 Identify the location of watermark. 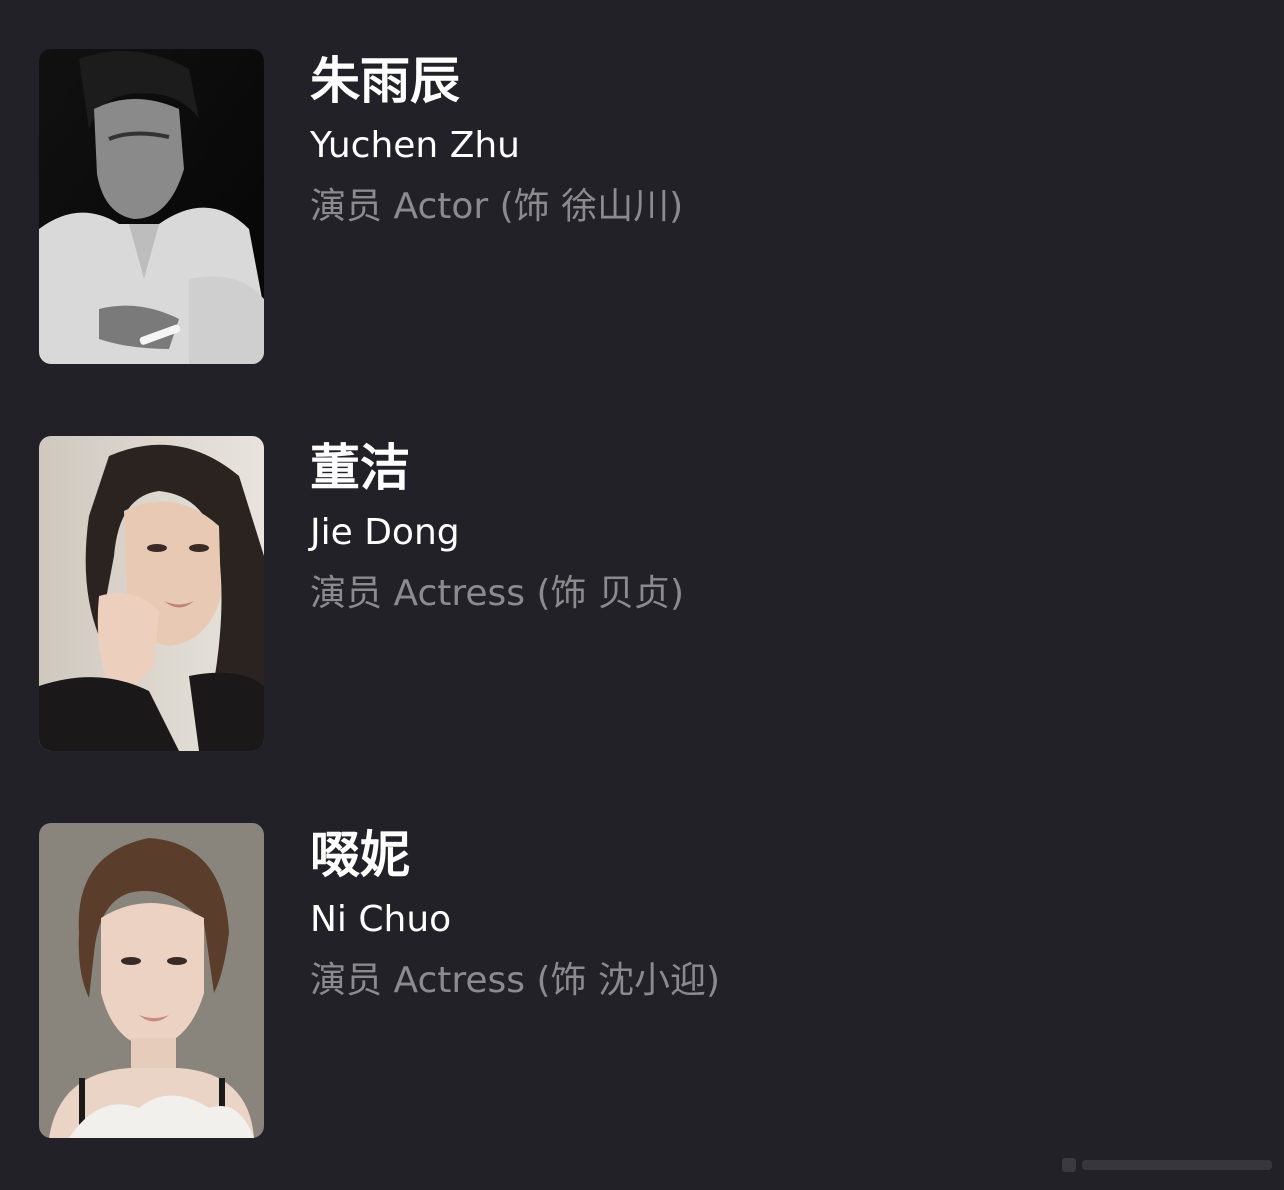
(1167, 1165).